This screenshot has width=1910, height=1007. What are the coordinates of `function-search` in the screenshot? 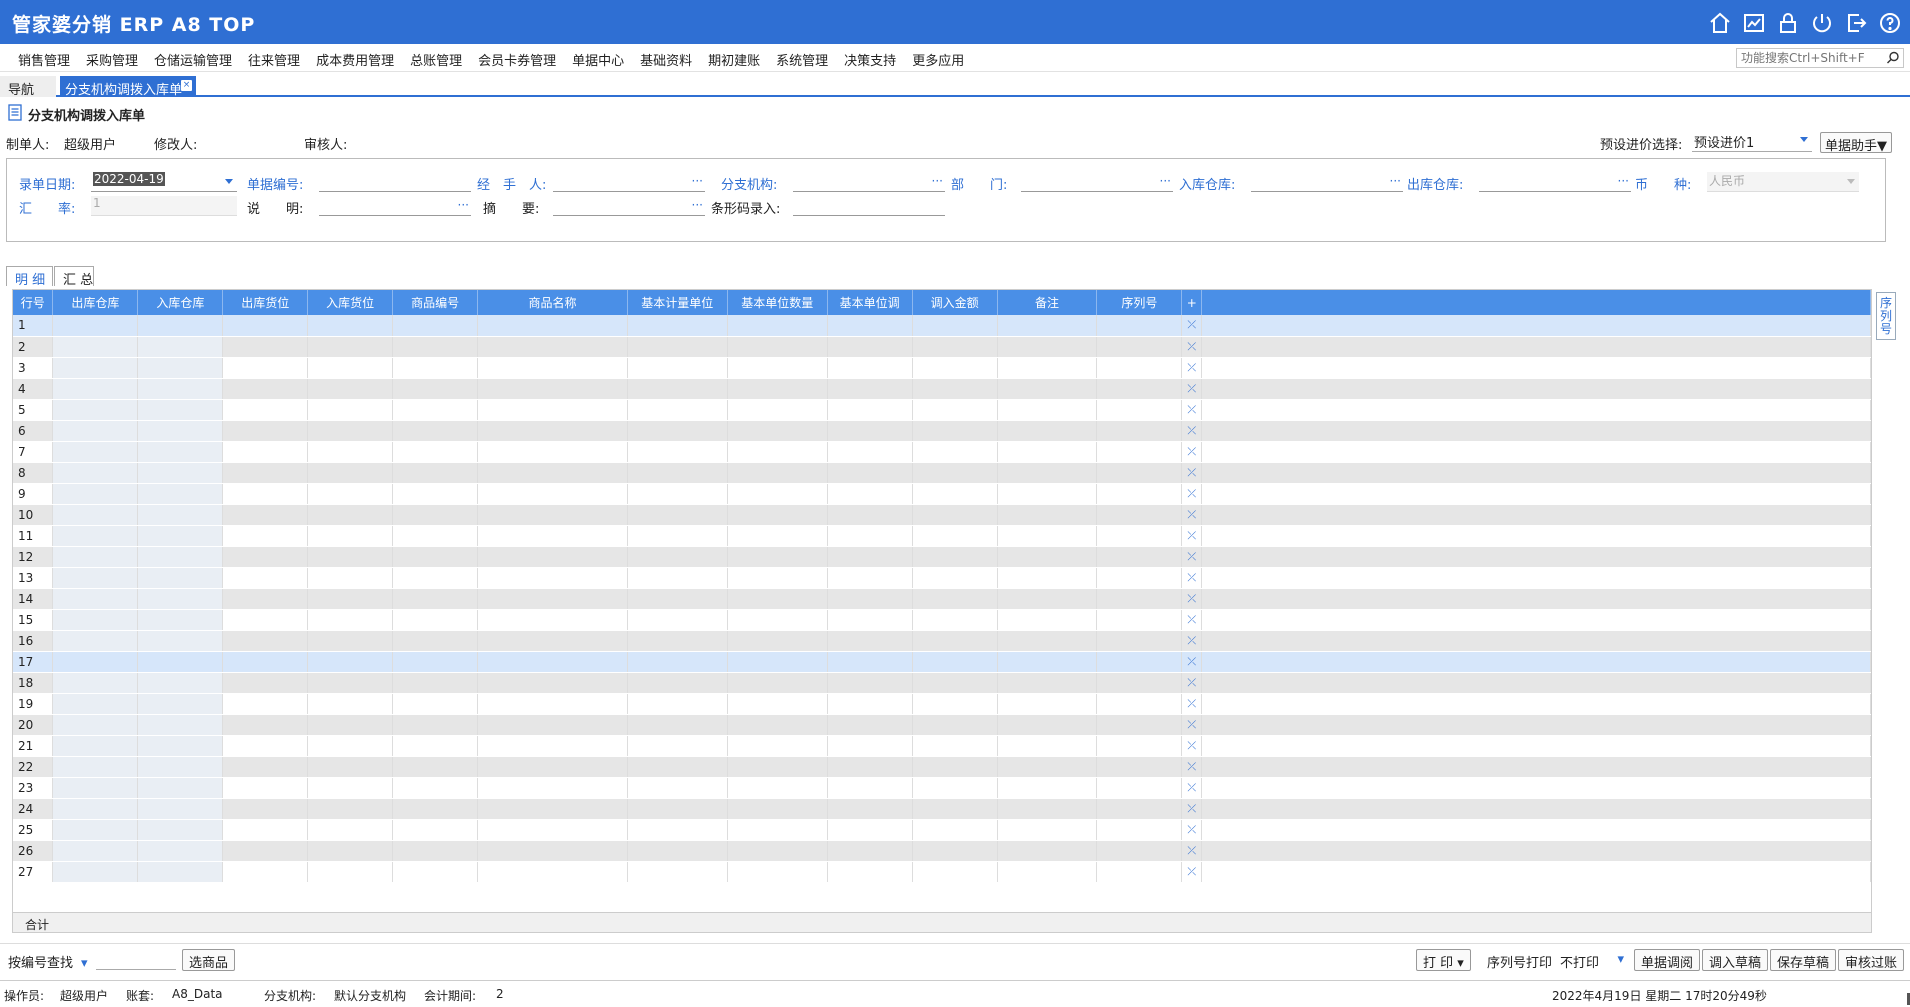 It's located at (1820, 58).